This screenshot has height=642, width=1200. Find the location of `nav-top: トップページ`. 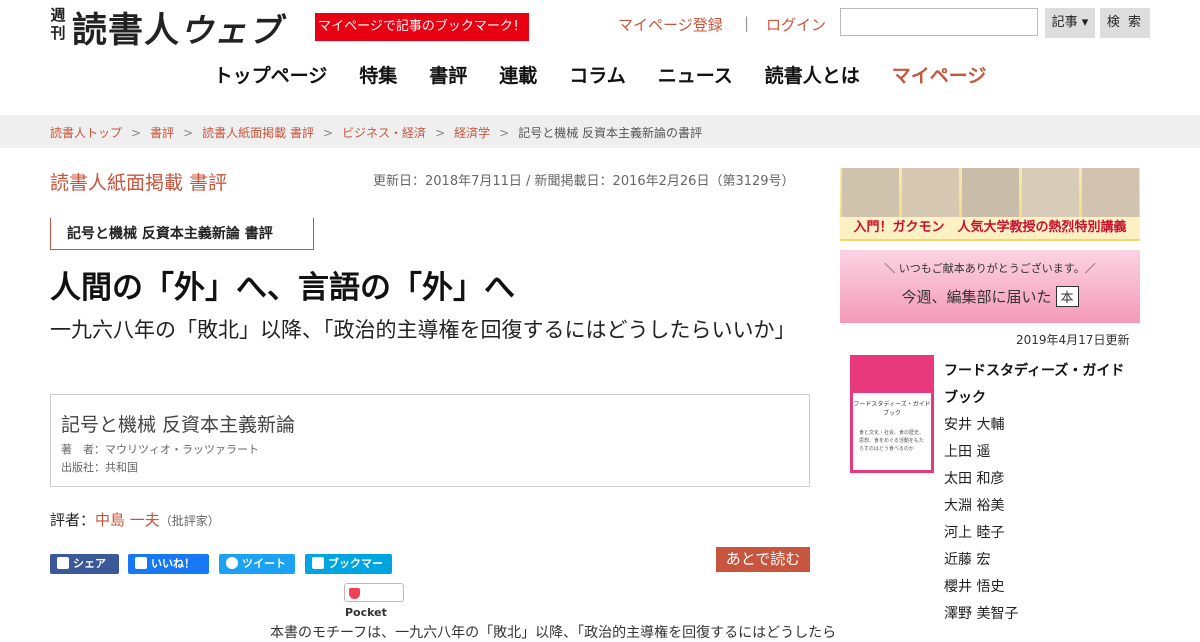

nav-top: トップページ is located at coordinates (271, 76).